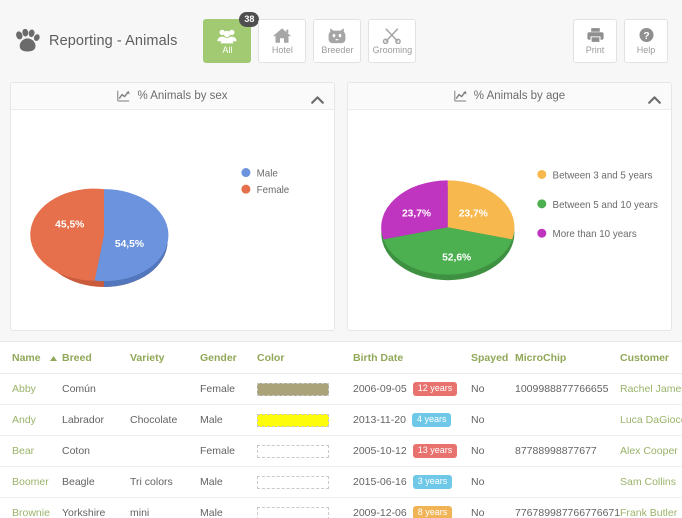 This screenshot has width=682, height=518. Describe the element at coordinates (567, 358) in the screenshot. I see `column-header-microchip: MicroChip` at that location.